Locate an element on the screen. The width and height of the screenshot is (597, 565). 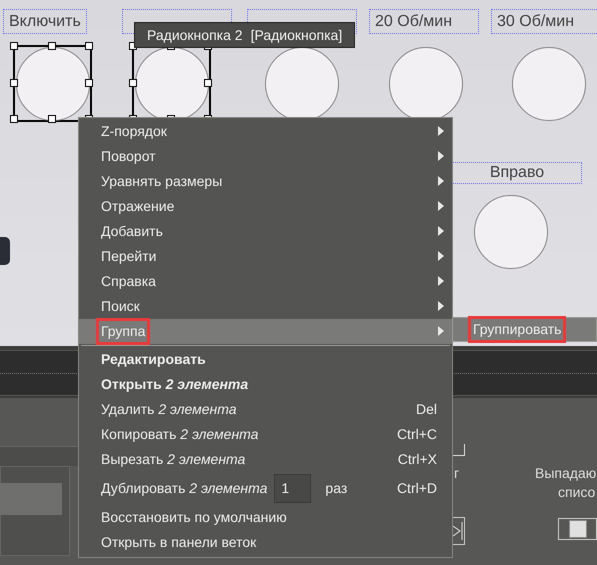
panel-text: г is located at coordinates (457, 473).